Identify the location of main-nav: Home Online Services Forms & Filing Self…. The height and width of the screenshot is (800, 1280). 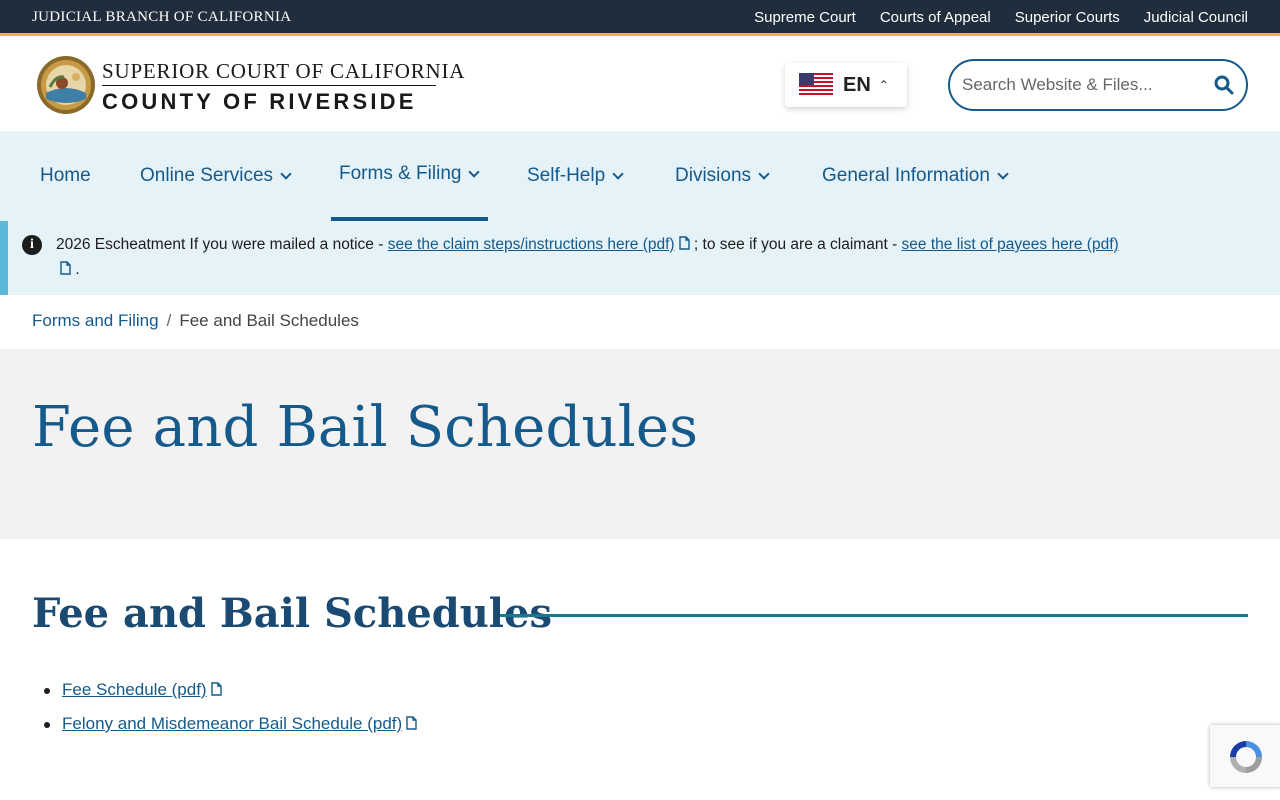
(640, 176).